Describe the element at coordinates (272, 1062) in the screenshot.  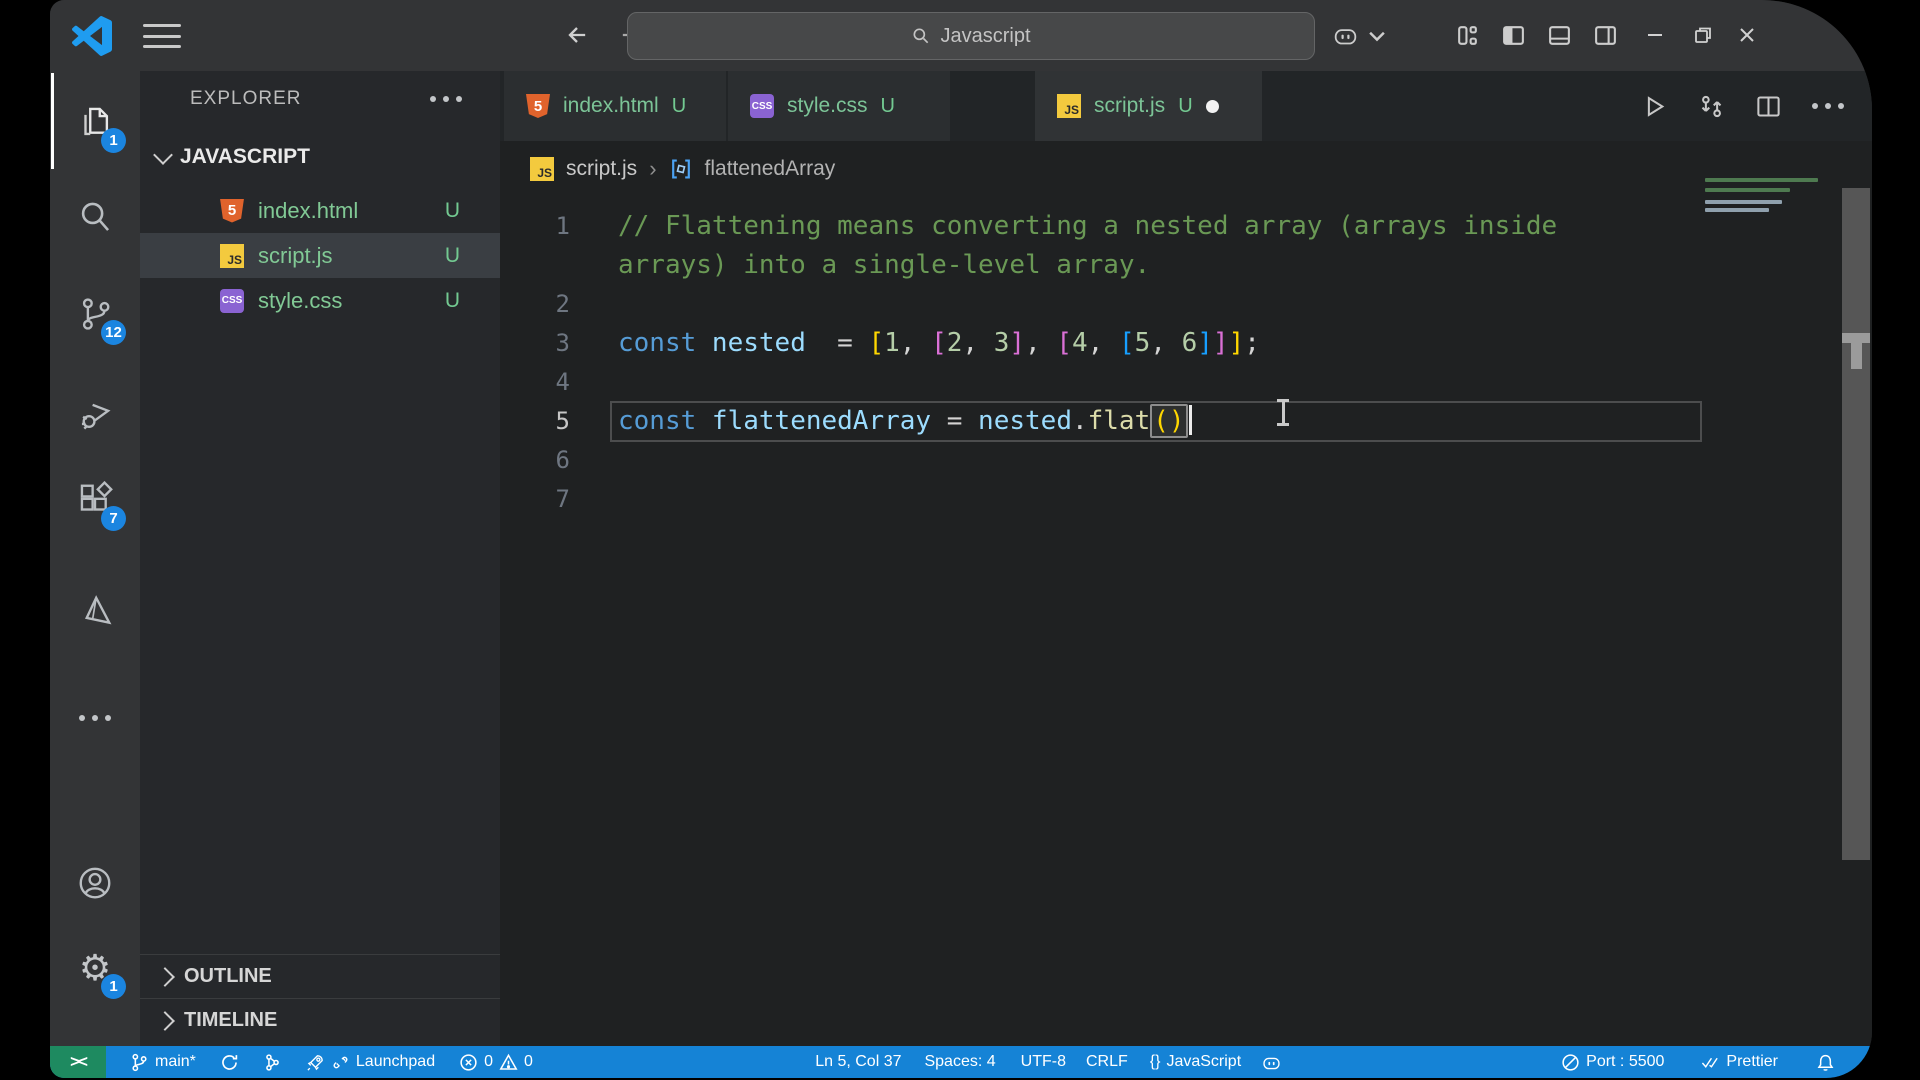
I see `live-share-icon` at that location.